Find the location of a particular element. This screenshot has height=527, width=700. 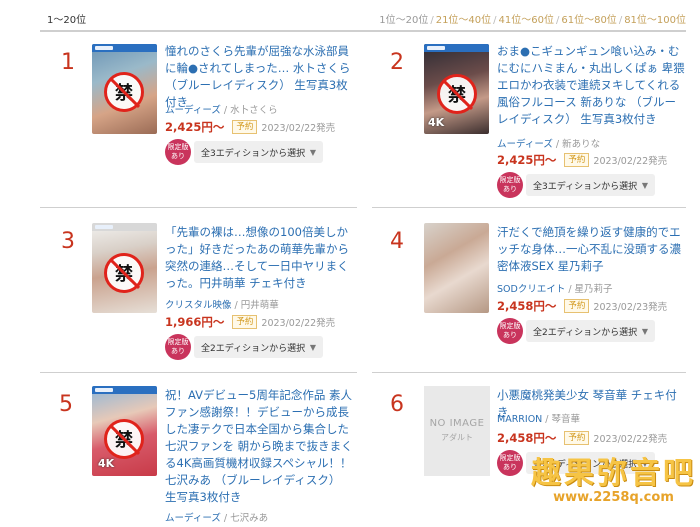

site-watermark: 趣果弥音吧 www.2258q.com is located at coordinates (613, 476).